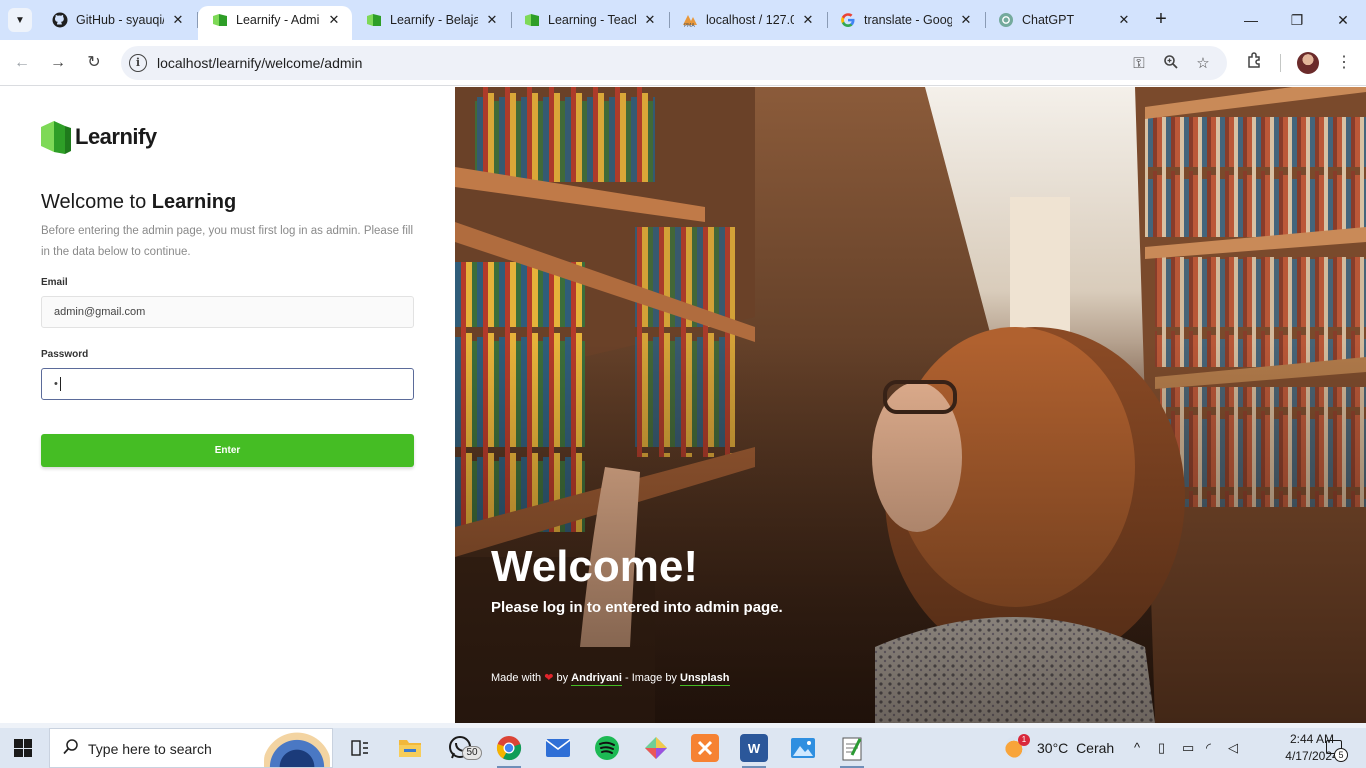 The height and width of the screenshot is (768, 1366). Describe the element at coordinates (227, 312) in the screenshot. I see `email-field: admin@gmail.com` at that location.